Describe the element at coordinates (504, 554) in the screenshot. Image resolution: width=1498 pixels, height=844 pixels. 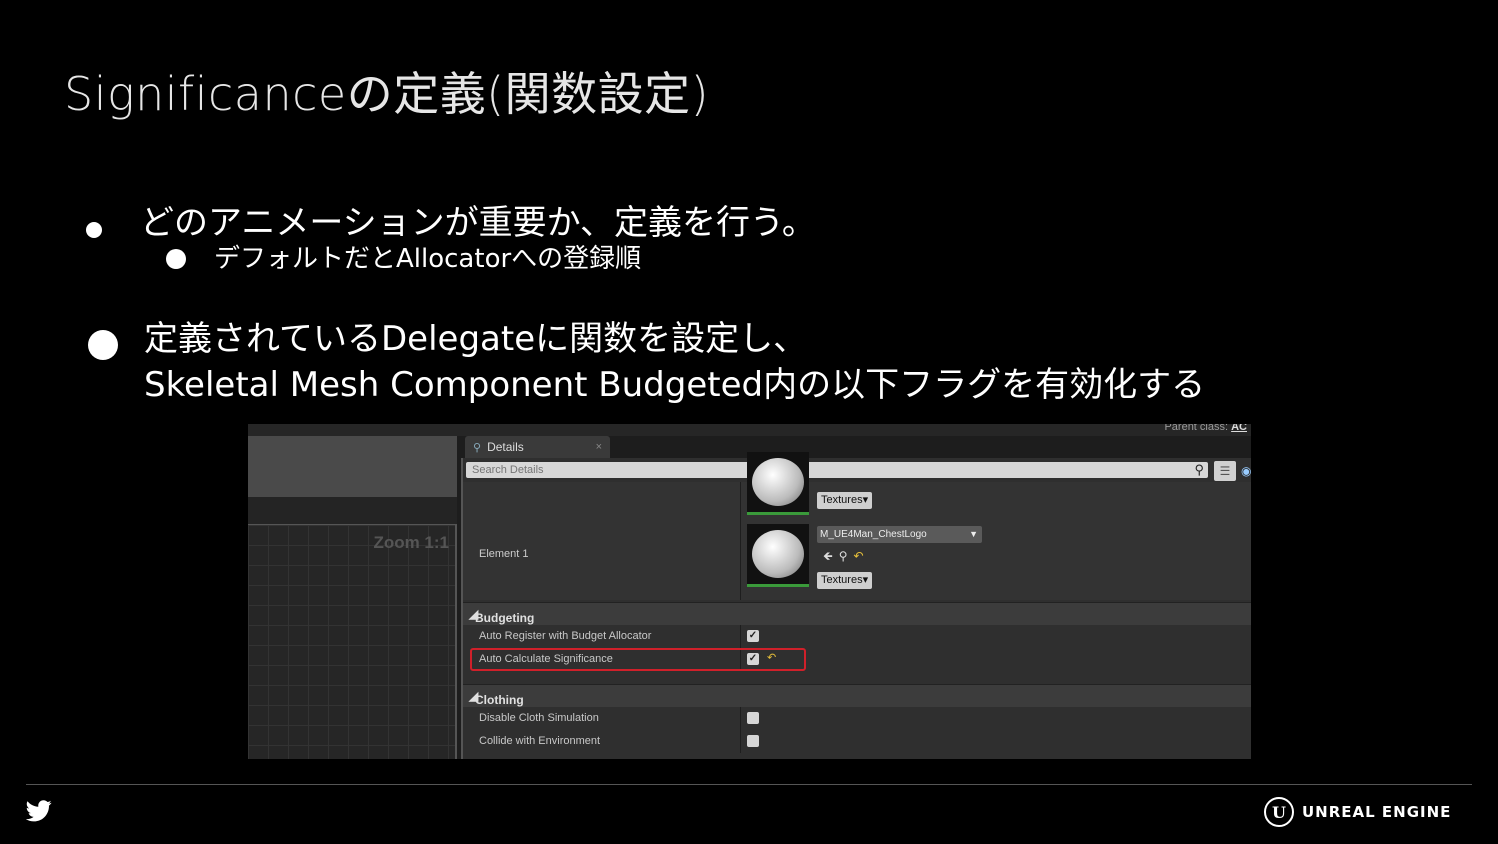
I see `element-label: Element 1` at that location.